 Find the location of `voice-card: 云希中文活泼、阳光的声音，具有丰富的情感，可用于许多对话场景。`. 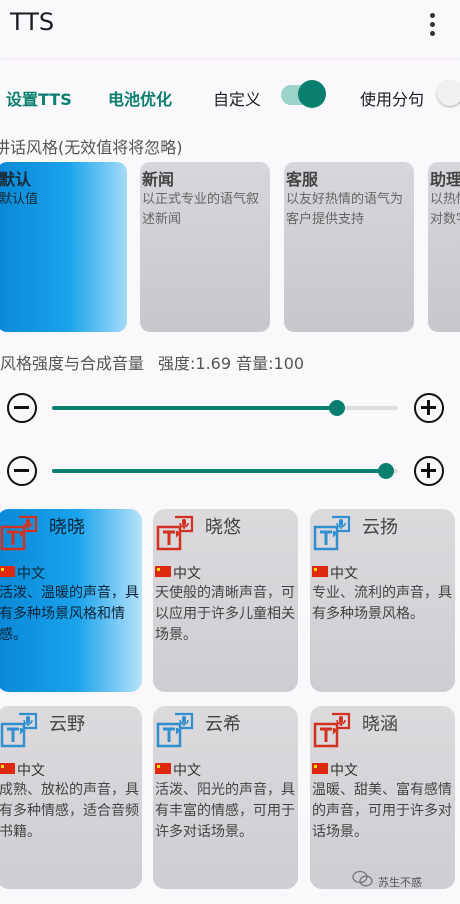

voice-card: 云希中文活泼、阳光的声音，具有丰富的情感，可用于许多对话场景。 is located at coordinates (225, 797).